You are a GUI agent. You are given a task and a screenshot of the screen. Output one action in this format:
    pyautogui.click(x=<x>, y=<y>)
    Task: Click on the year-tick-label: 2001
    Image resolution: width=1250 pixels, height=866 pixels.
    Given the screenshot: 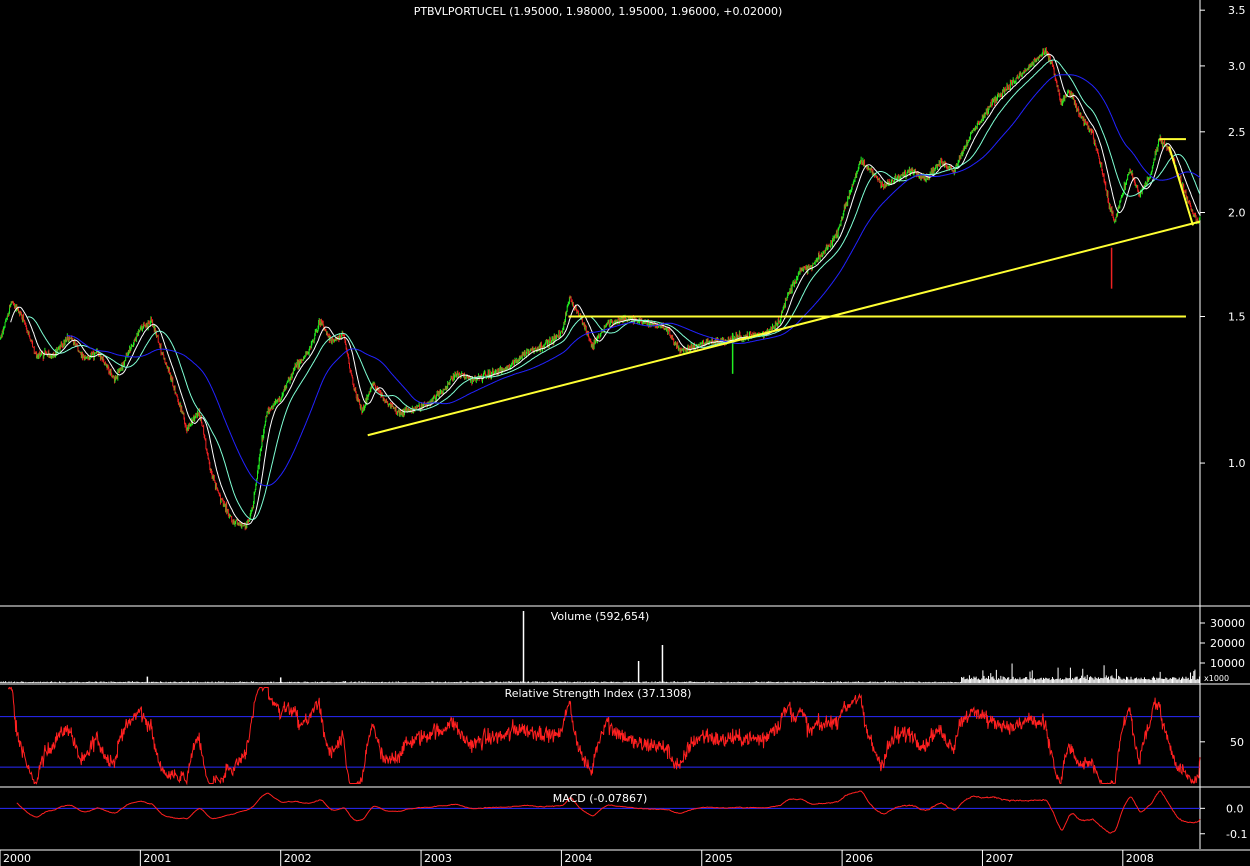 What is the action you would take?
    pyautogui.click(x=157, y=858)
    